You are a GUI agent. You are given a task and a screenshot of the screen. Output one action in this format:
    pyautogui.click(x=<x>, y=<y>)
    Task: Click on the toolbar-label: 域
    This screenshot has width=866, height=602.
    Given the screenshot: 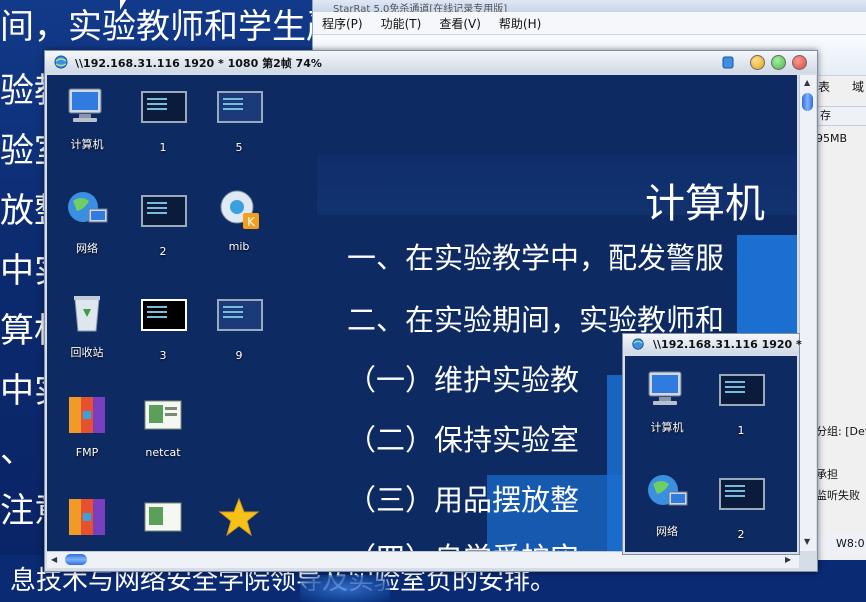 What is the action you would take?
    pyautogui.click(x=858, y=86)
    